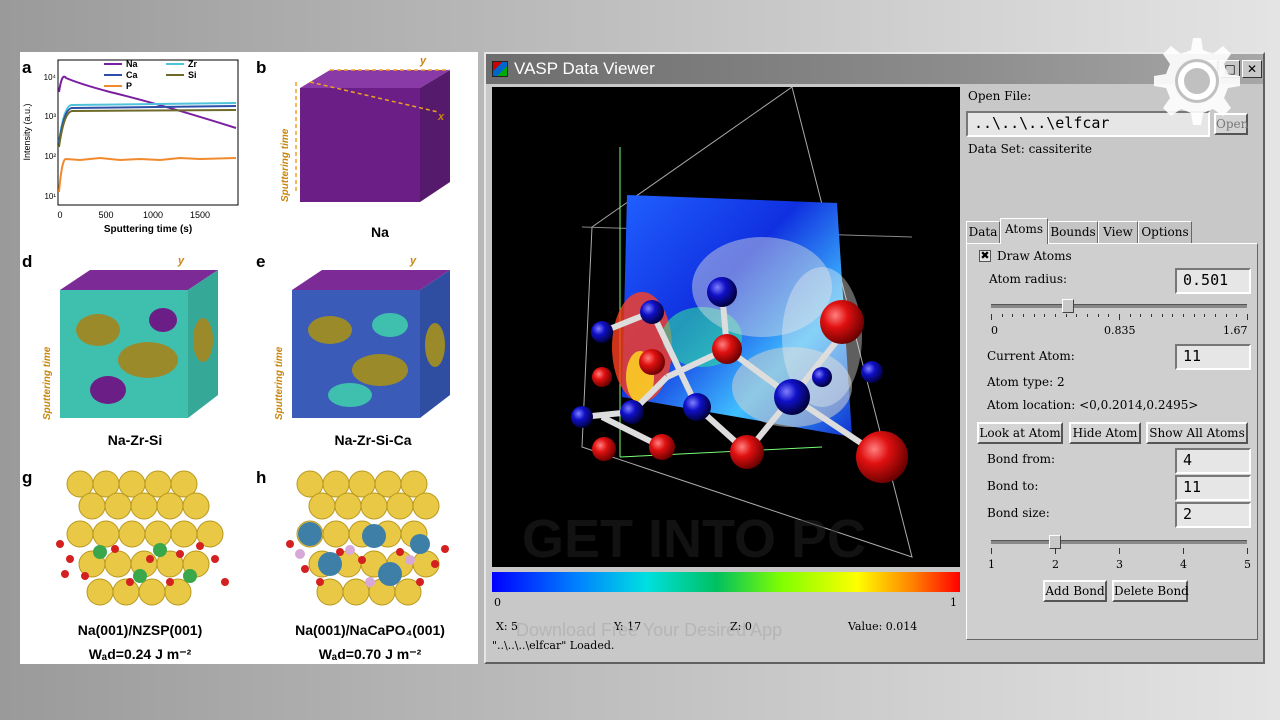  What do you see at coordinates (883, 626) in the screenshot?
I see `readout-value: Value: 0.014` at bounding box center [883, 626].